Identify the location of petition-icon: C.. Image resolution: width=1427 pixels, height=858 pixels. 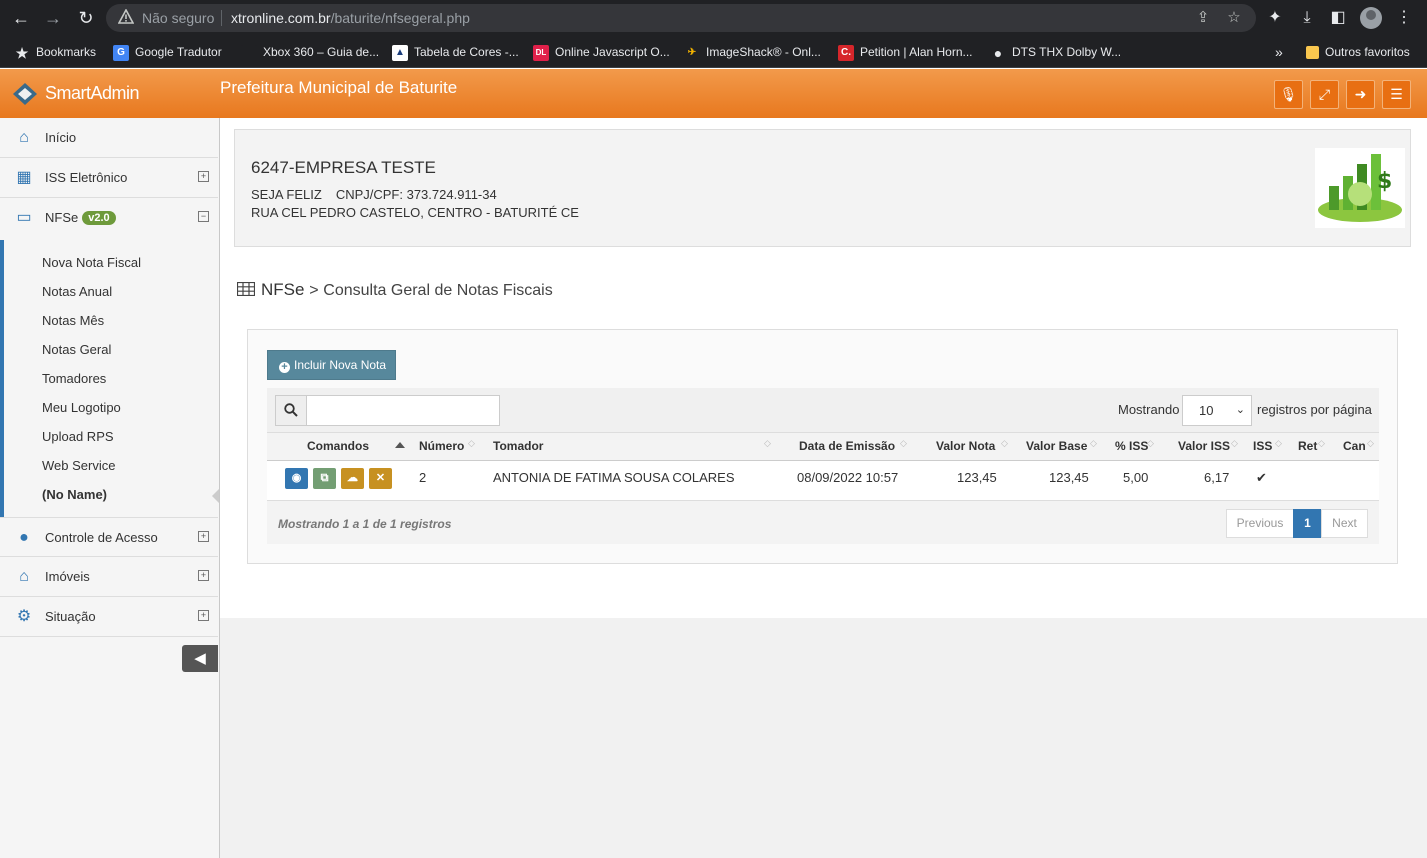
(846, 52).